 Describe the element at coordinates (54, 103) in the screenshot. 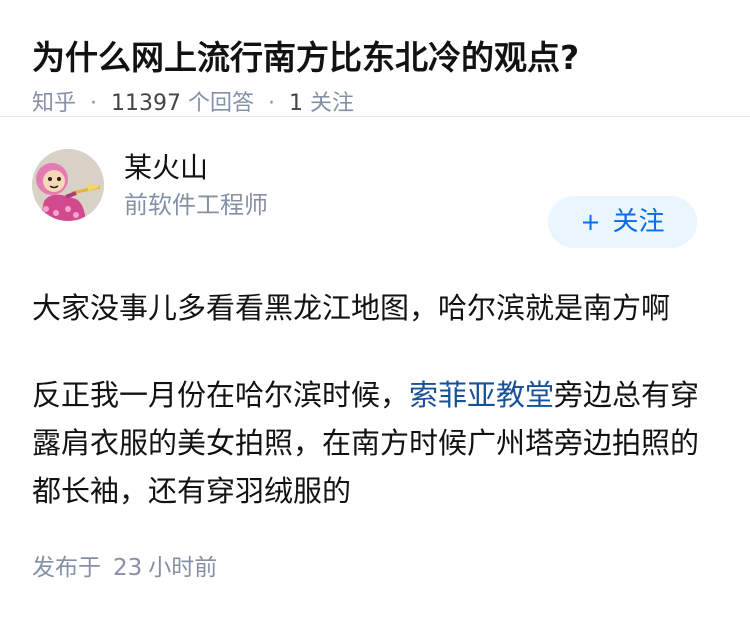

I see `source-label: 知乎` at that location.